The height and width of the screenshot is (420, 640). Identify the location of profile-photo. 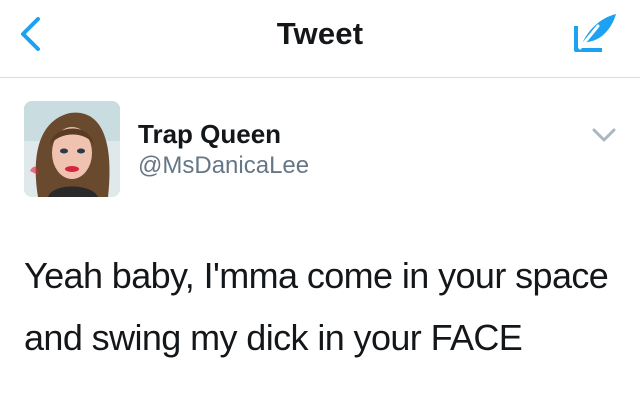
(72, 149).